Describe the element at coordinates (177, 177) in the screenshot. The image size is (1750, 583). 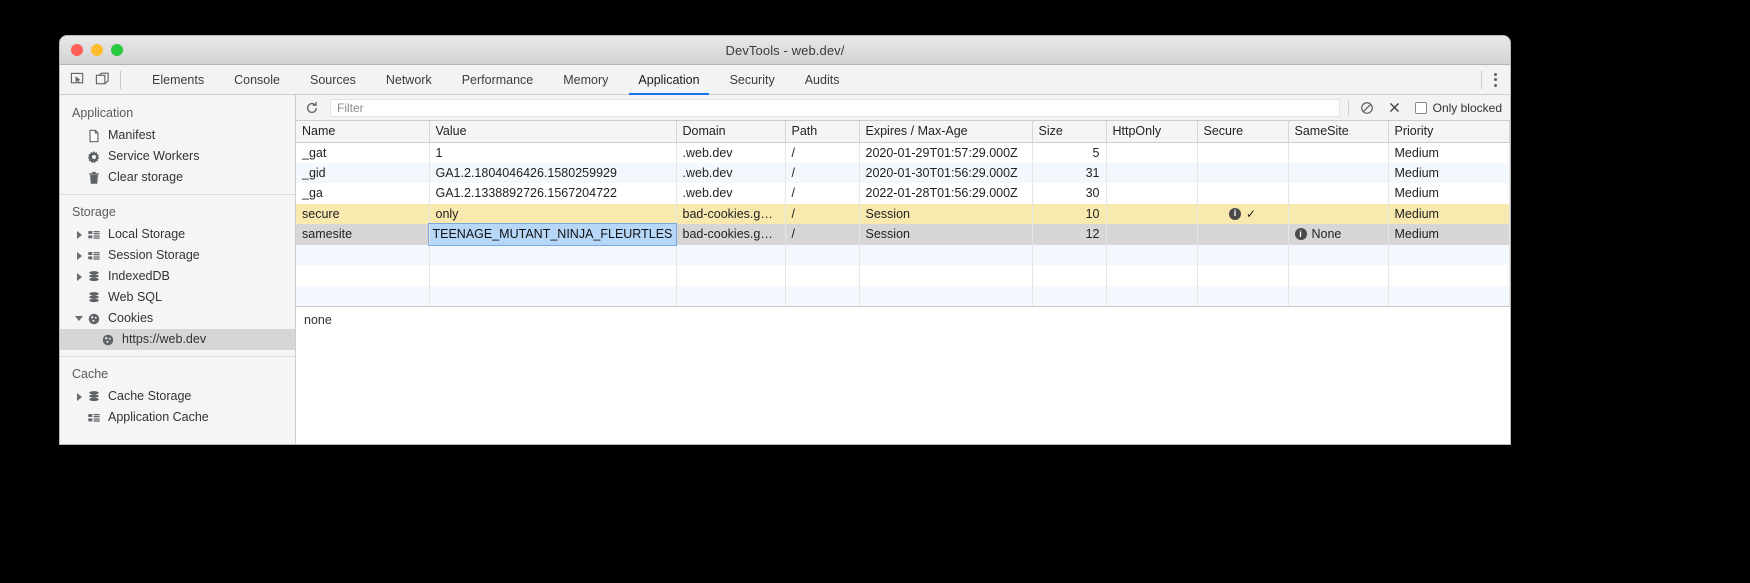
I see `sidebar-item-clear-storage: Clear storage` at that location.